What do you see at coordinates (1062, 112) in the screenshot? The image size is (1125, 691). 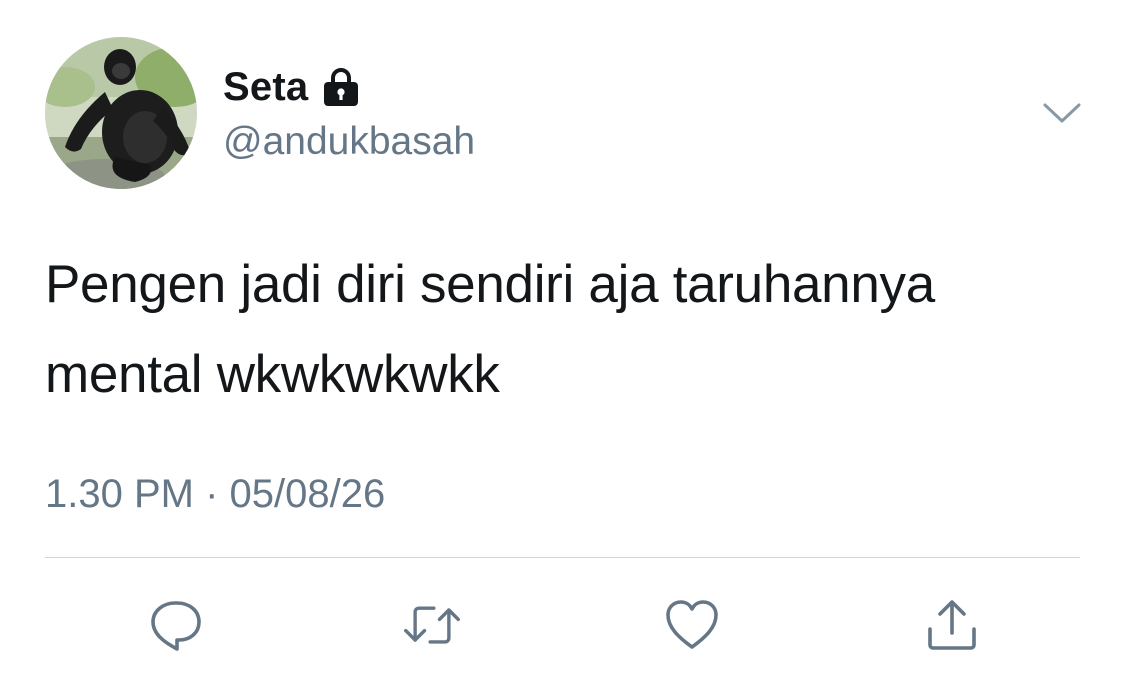 I see `chevron-down-icon` at bounding box center [1062, 112].